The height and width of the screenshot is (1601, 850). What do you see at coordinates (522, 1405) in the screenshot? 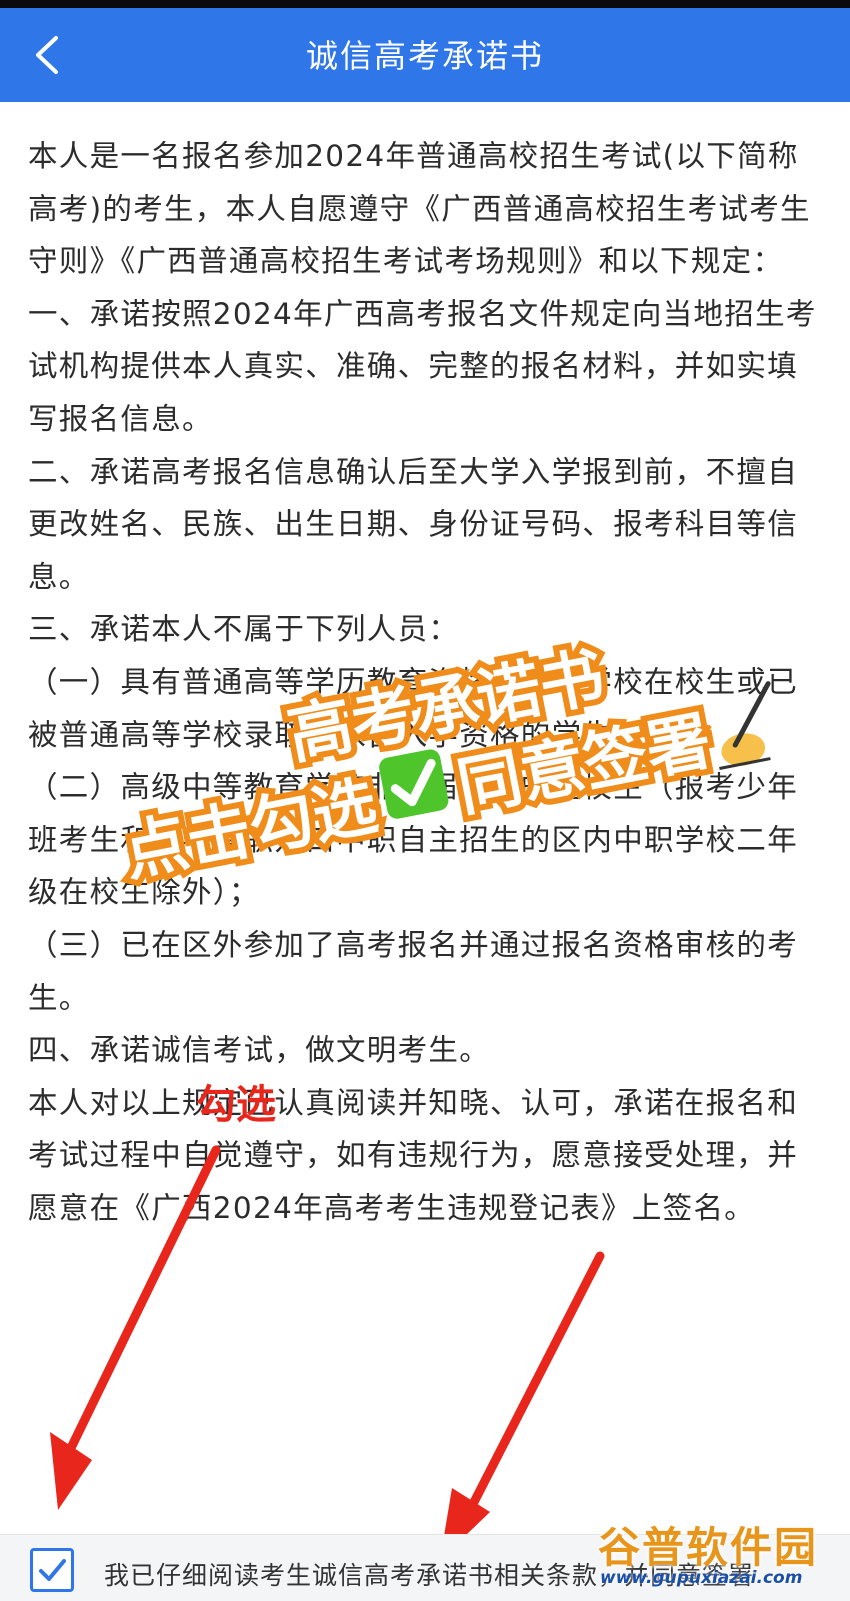
I see `arrow-to-agree-text` at bounding box center [522, 1405].